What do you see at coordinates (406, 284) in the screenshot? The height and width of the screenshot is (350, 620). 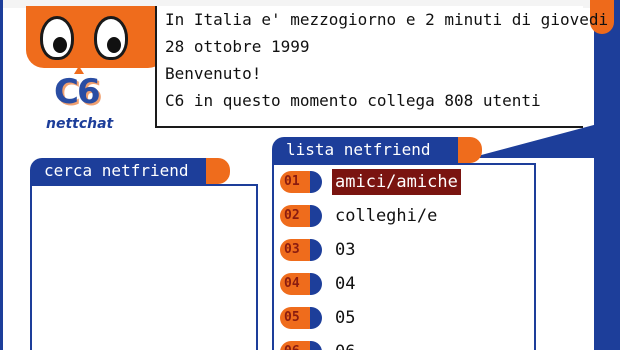 I see `list-item: 04 04` at bounding box center [406, 284].